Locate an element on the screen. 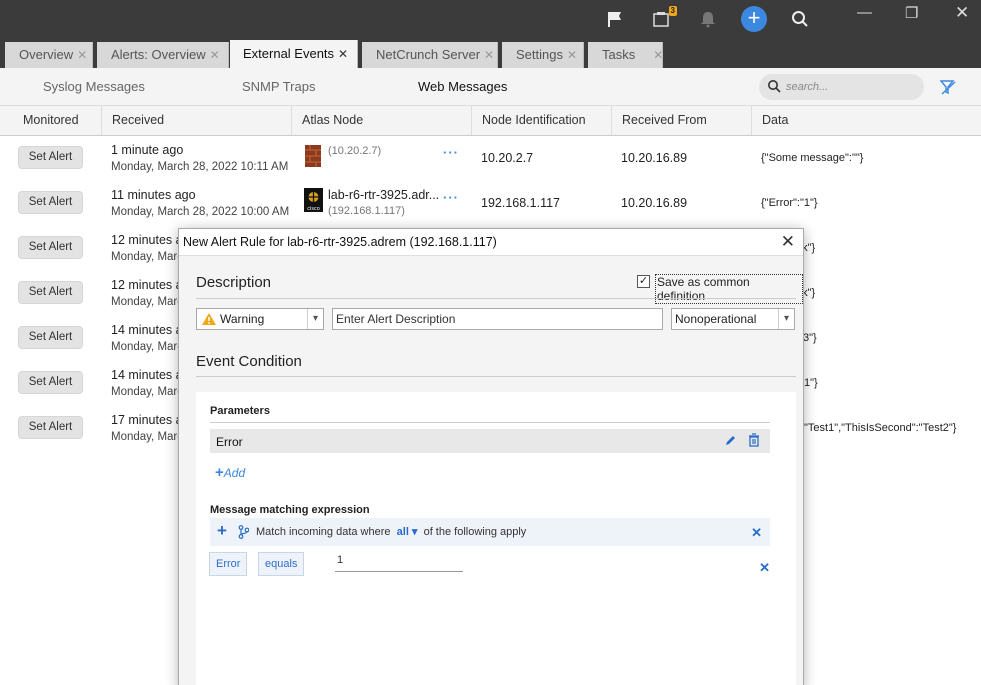 The height and width of the screenshot is (685, 981). condition-operator: equals is located at coordinates (281, 564).